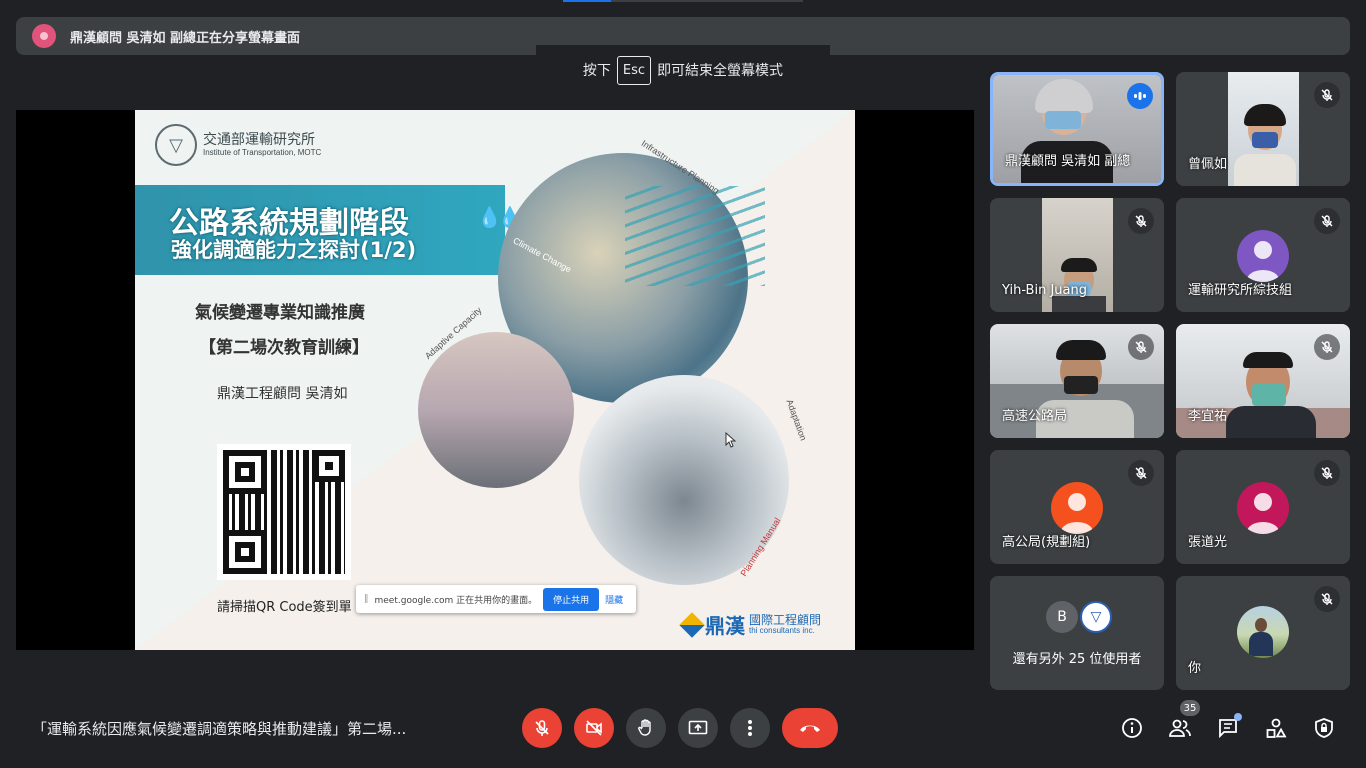 This screenshot has width=1366, height=768. I want to click on participants-button, so click(1180, 728).